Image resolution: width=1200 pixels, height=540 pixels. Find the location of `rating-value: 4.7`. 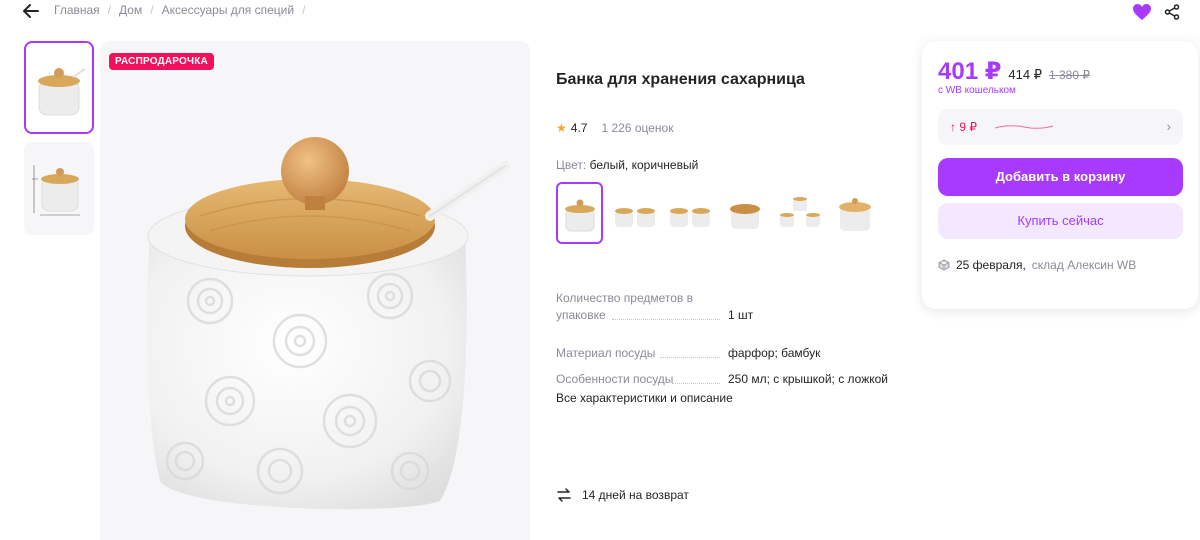

rating-value: 4.7 is located at coordinates (579, 128).